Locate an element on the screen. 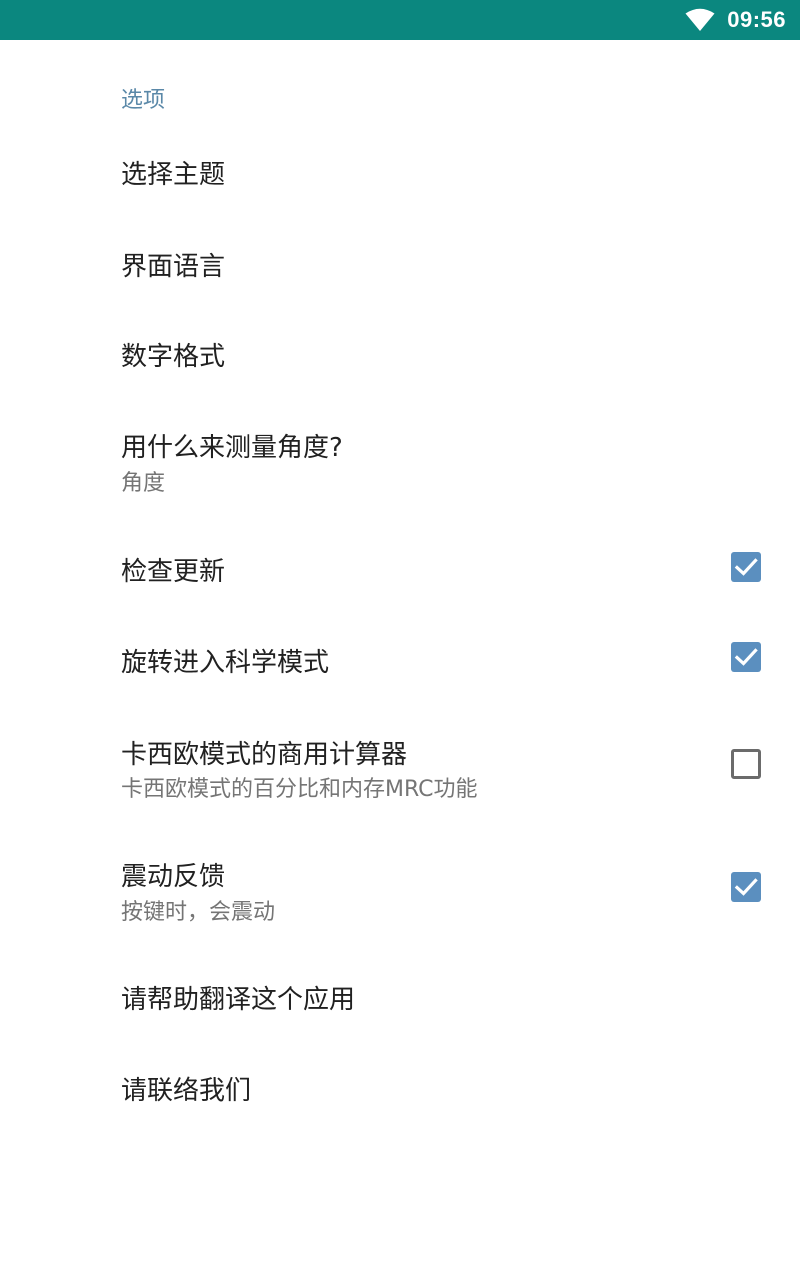  pref-language: 界面语言 is located at coordinates (400, 261).